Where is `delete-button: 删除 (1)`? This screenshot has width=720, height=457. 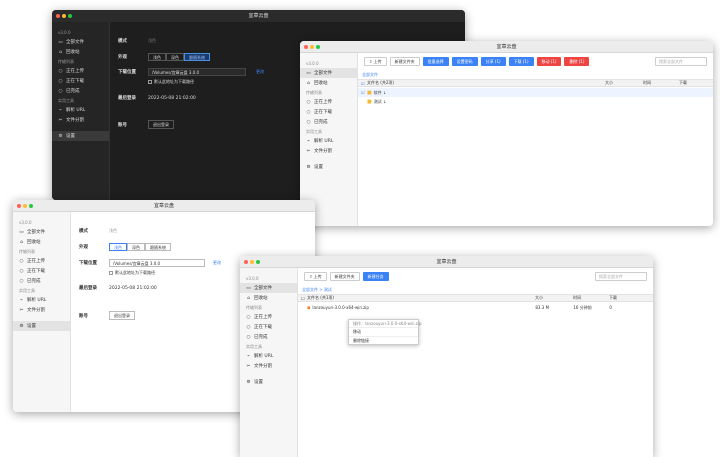 delete-button: 删除 (1) is located at coordinates (577, 61).